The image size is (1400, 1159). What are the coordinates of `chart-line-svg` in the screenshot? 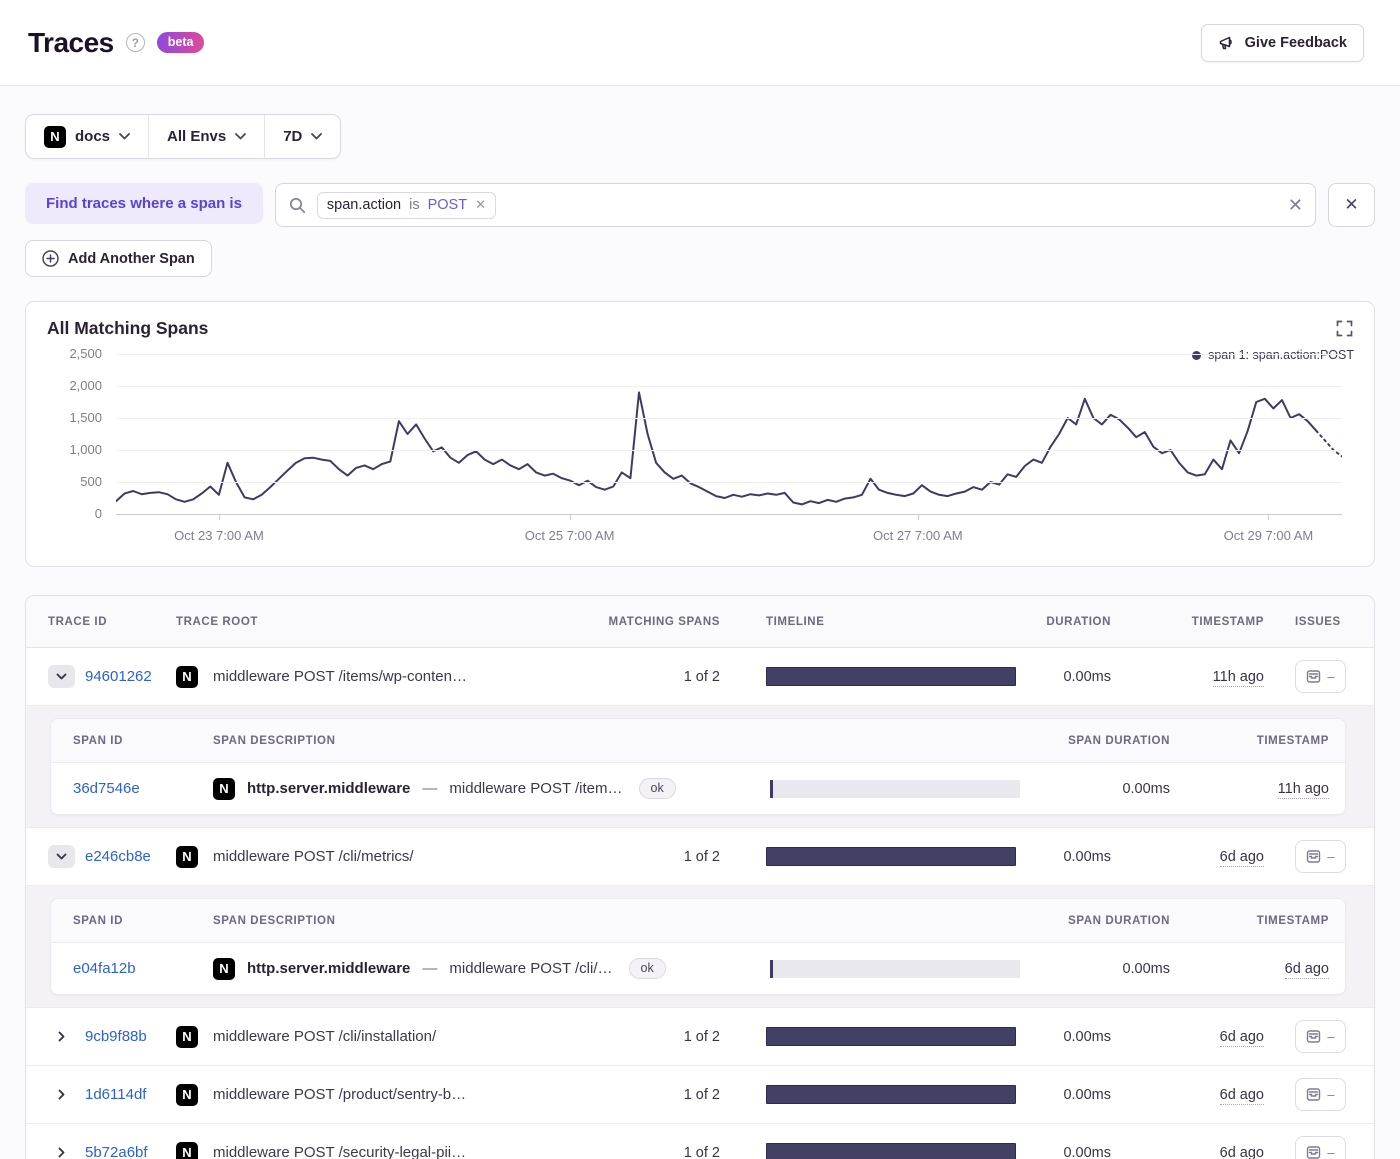 It's located at (729, 448).